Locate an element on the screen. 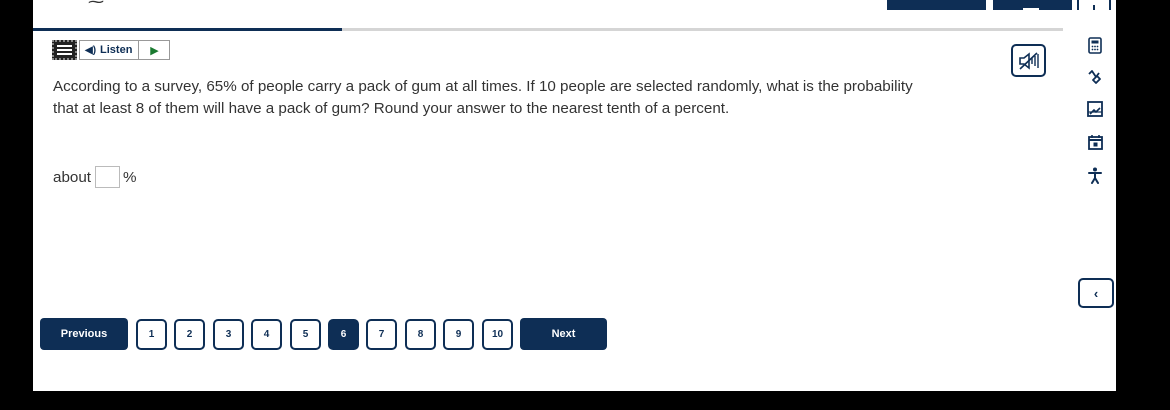 The width and height of the screenshot is (1170, 410). next-button: Next is located at coordinates (563, 334).